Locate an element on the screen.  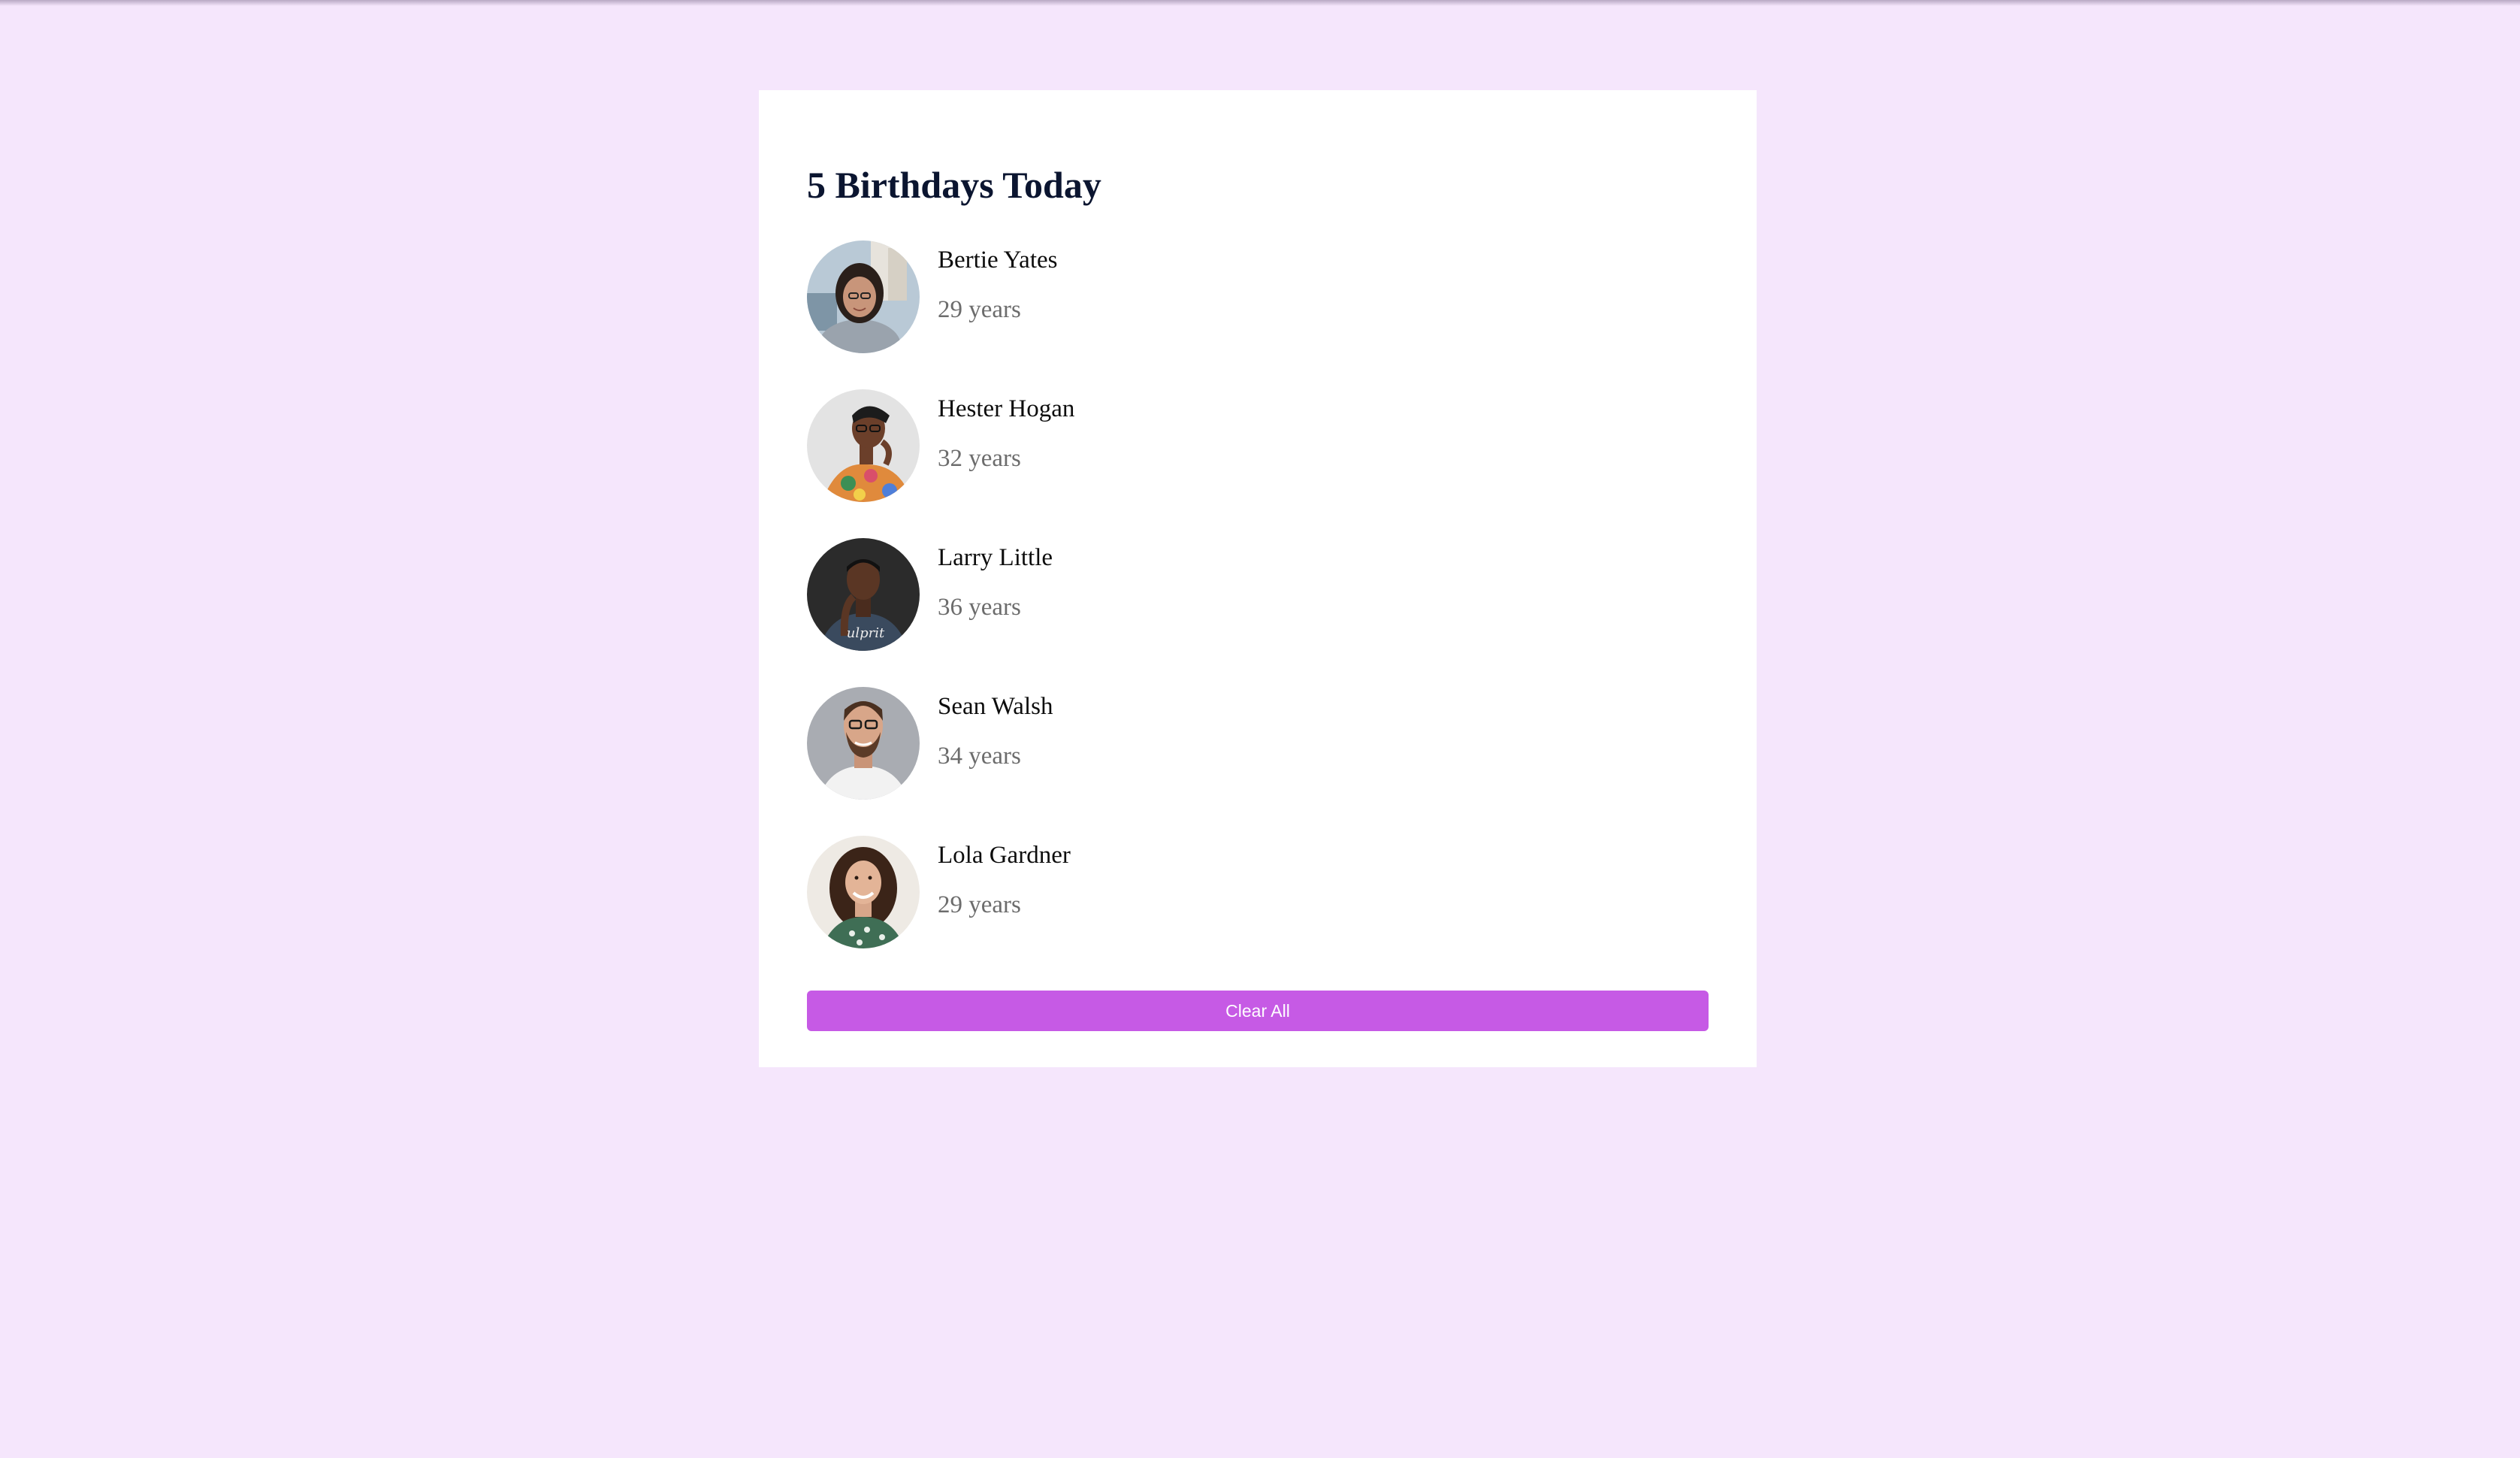
person-info: Bertie Yates 29 years is located at coordinates (998, 282).